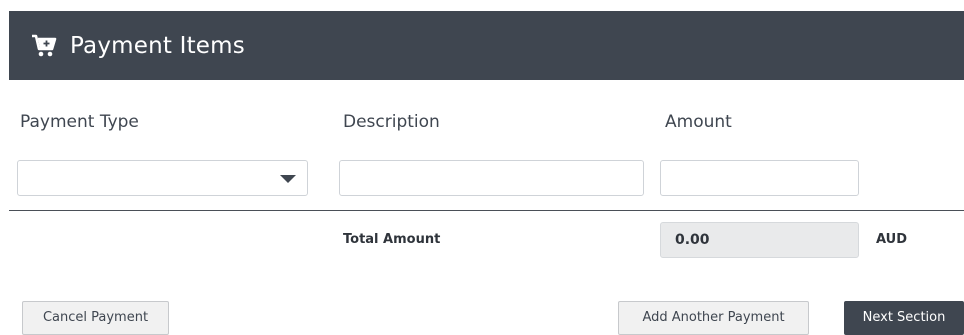  Describe the element at coordinates (392, 239) in the screenshot. I see `total-amount-label: Total Amount` at that location.